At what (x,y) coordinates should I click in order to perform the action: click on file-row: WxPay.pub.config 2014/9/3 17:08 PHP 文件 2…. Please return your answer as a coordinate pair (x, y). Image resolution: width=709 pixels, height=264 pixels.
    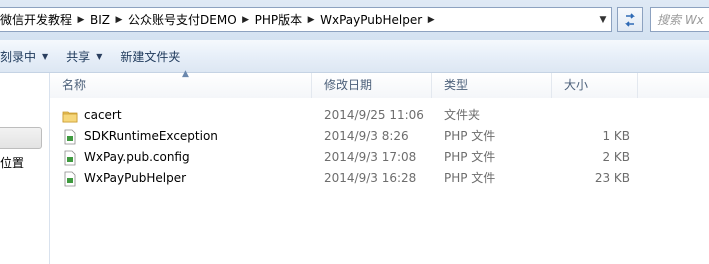
    Looking at the image, I should click on (379, 157).